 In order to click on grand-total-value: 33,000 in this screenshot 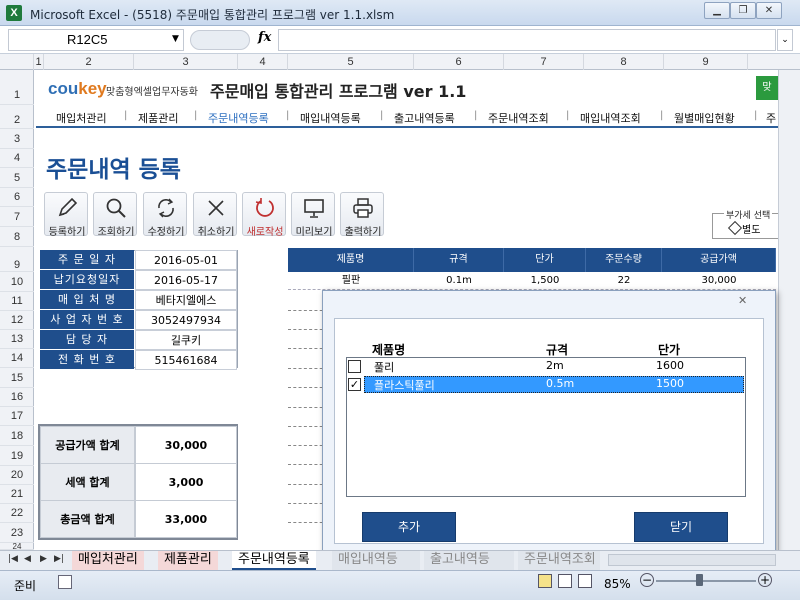, I will do `click(186, 519)`.